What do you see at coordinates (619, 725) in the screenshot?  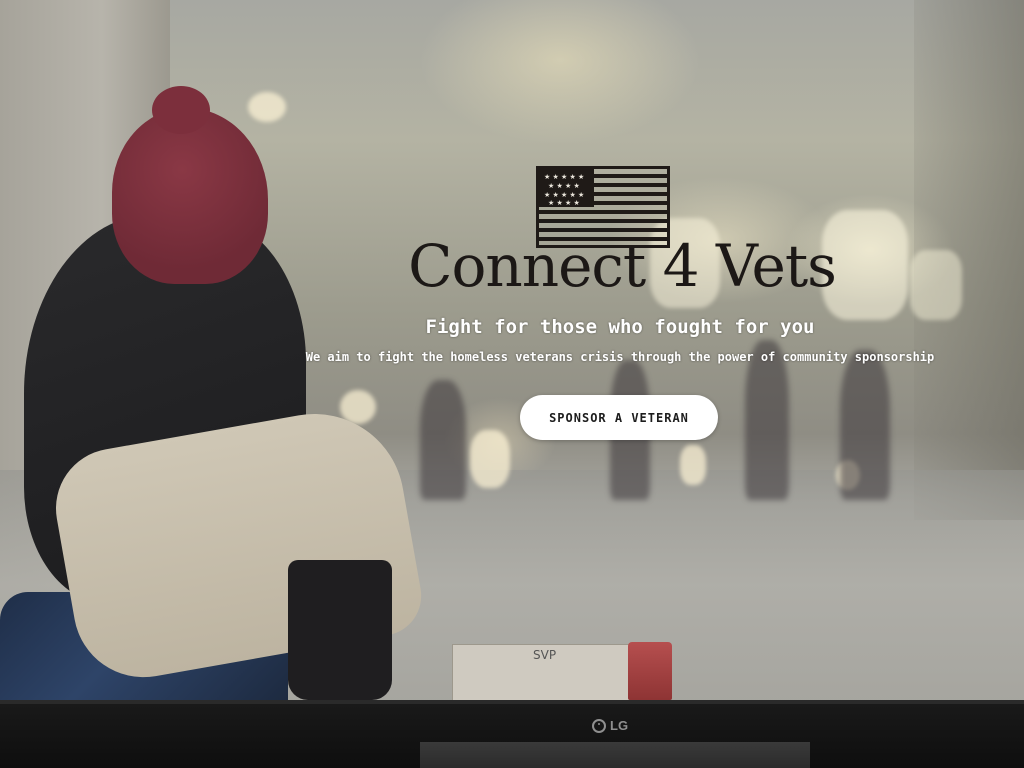 I see `monitor-brand-text: LG` at bounding box center [619, 725].